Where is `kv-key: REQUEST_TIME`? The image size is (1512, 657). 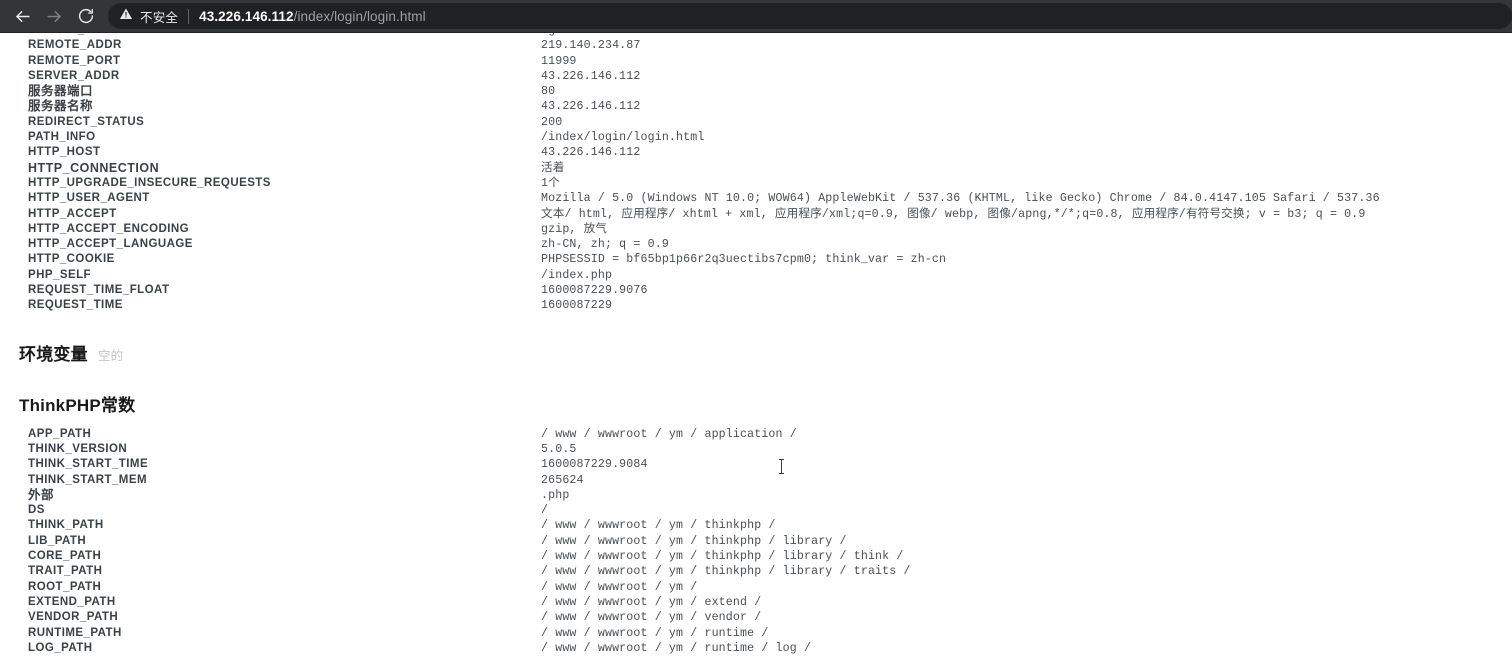
kv-key: REQUEST_TIME is located at coordinates (75, 305).